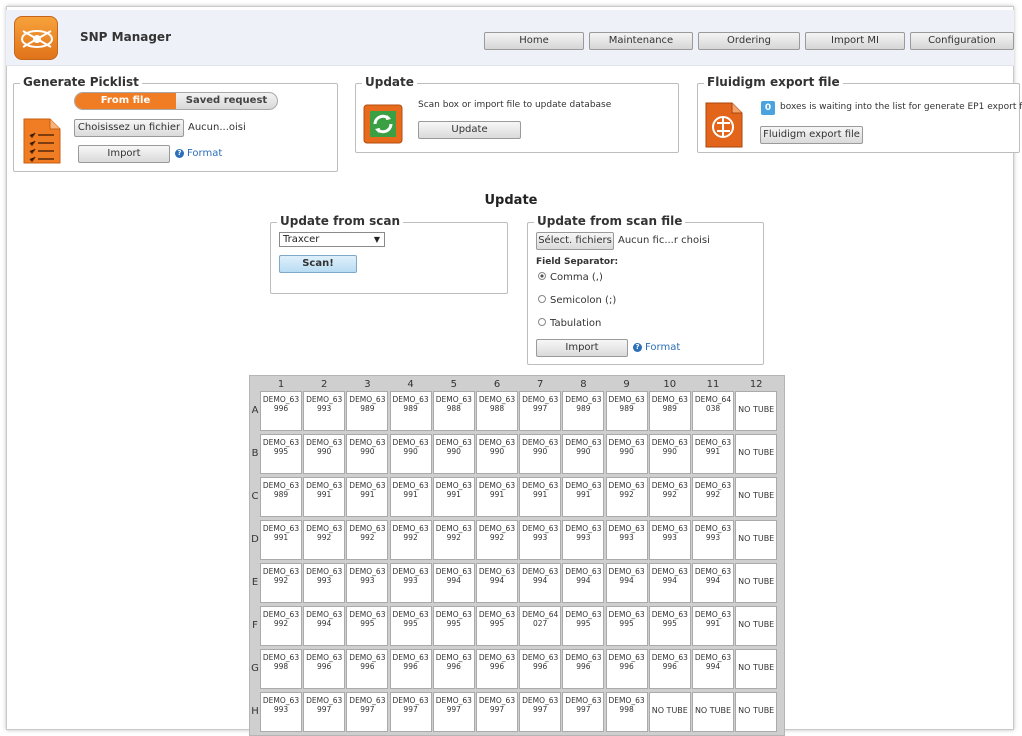 The width and height of the screenshot is (1022, 736). What do you see at coordinates (125, 101) in the screenshot?
I see `tab-from-file: From file` at bounding box center [125, 101].